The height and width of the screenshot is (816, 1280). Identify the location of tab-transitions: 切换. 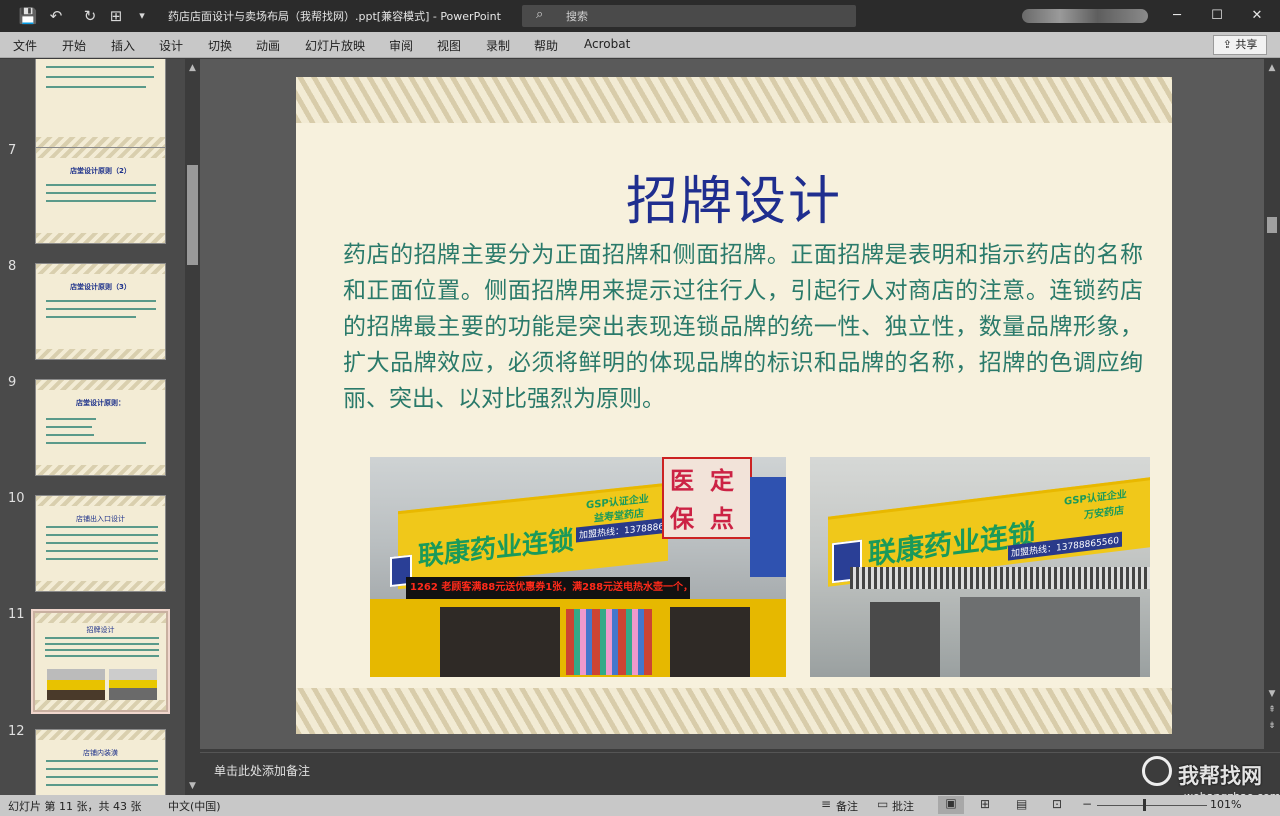
(220, 45).